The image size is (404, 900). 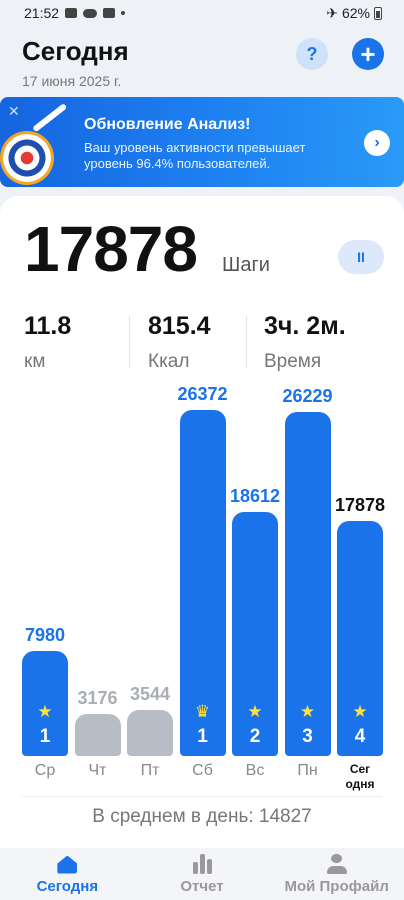 I want to click on divider, so click(x=202, y=796).